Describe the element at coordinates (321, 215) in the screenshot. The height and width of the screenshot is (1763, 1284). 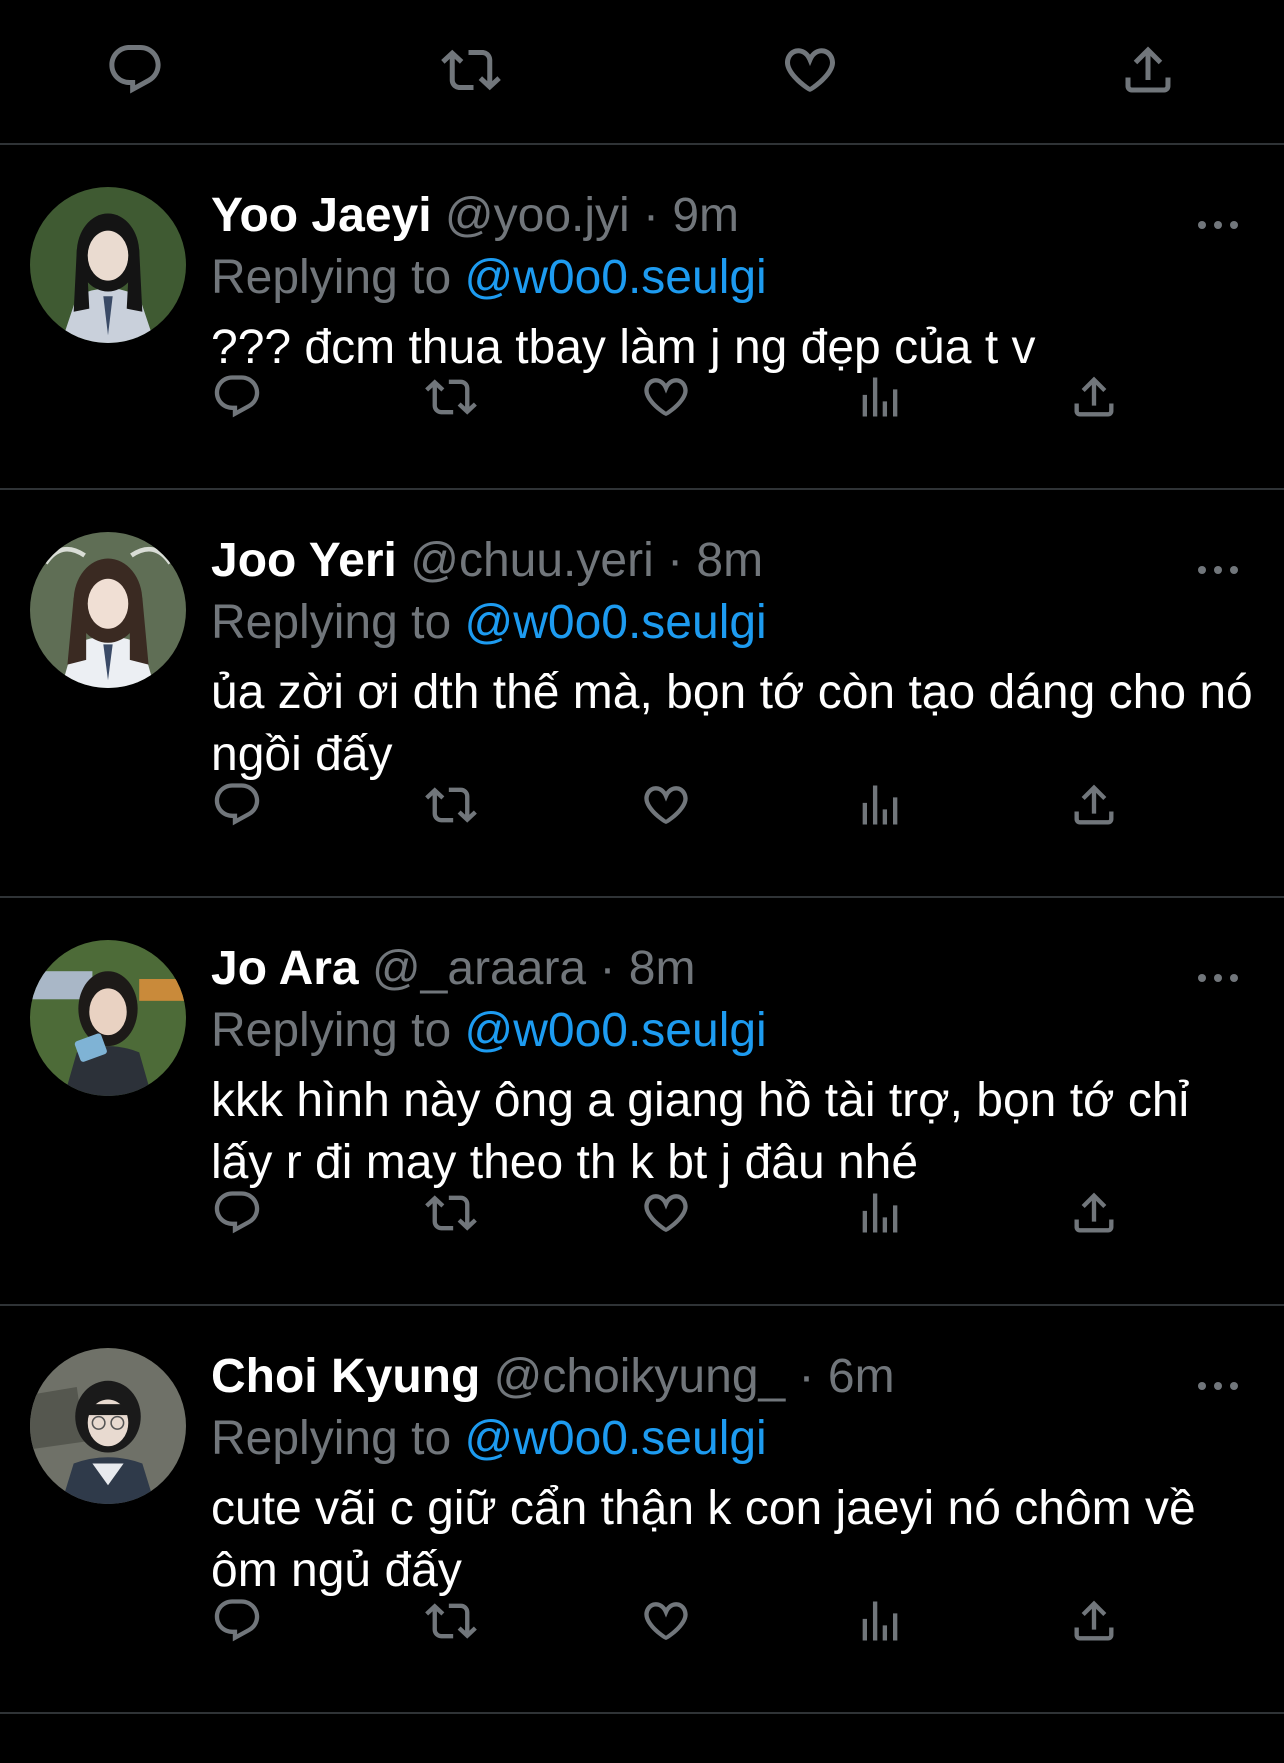
I see `display-name: Yoo Jaeyi` at that location.